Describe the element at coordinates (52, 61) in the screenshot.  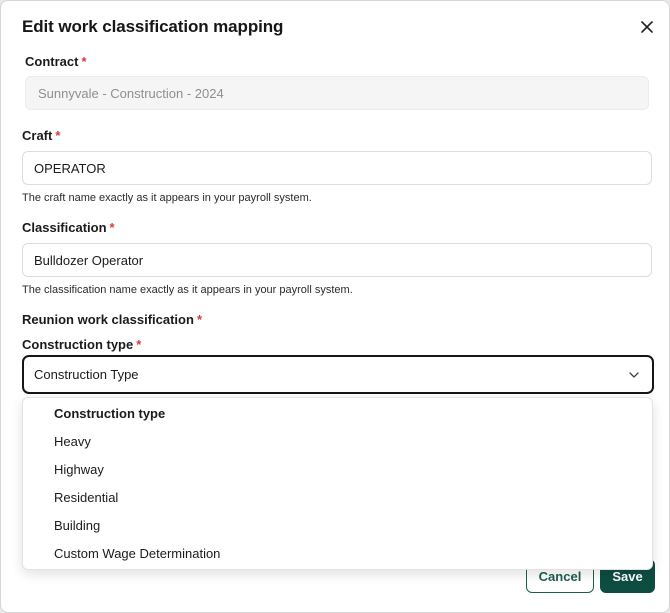
I see `contract-label-text: Contract` at that location.